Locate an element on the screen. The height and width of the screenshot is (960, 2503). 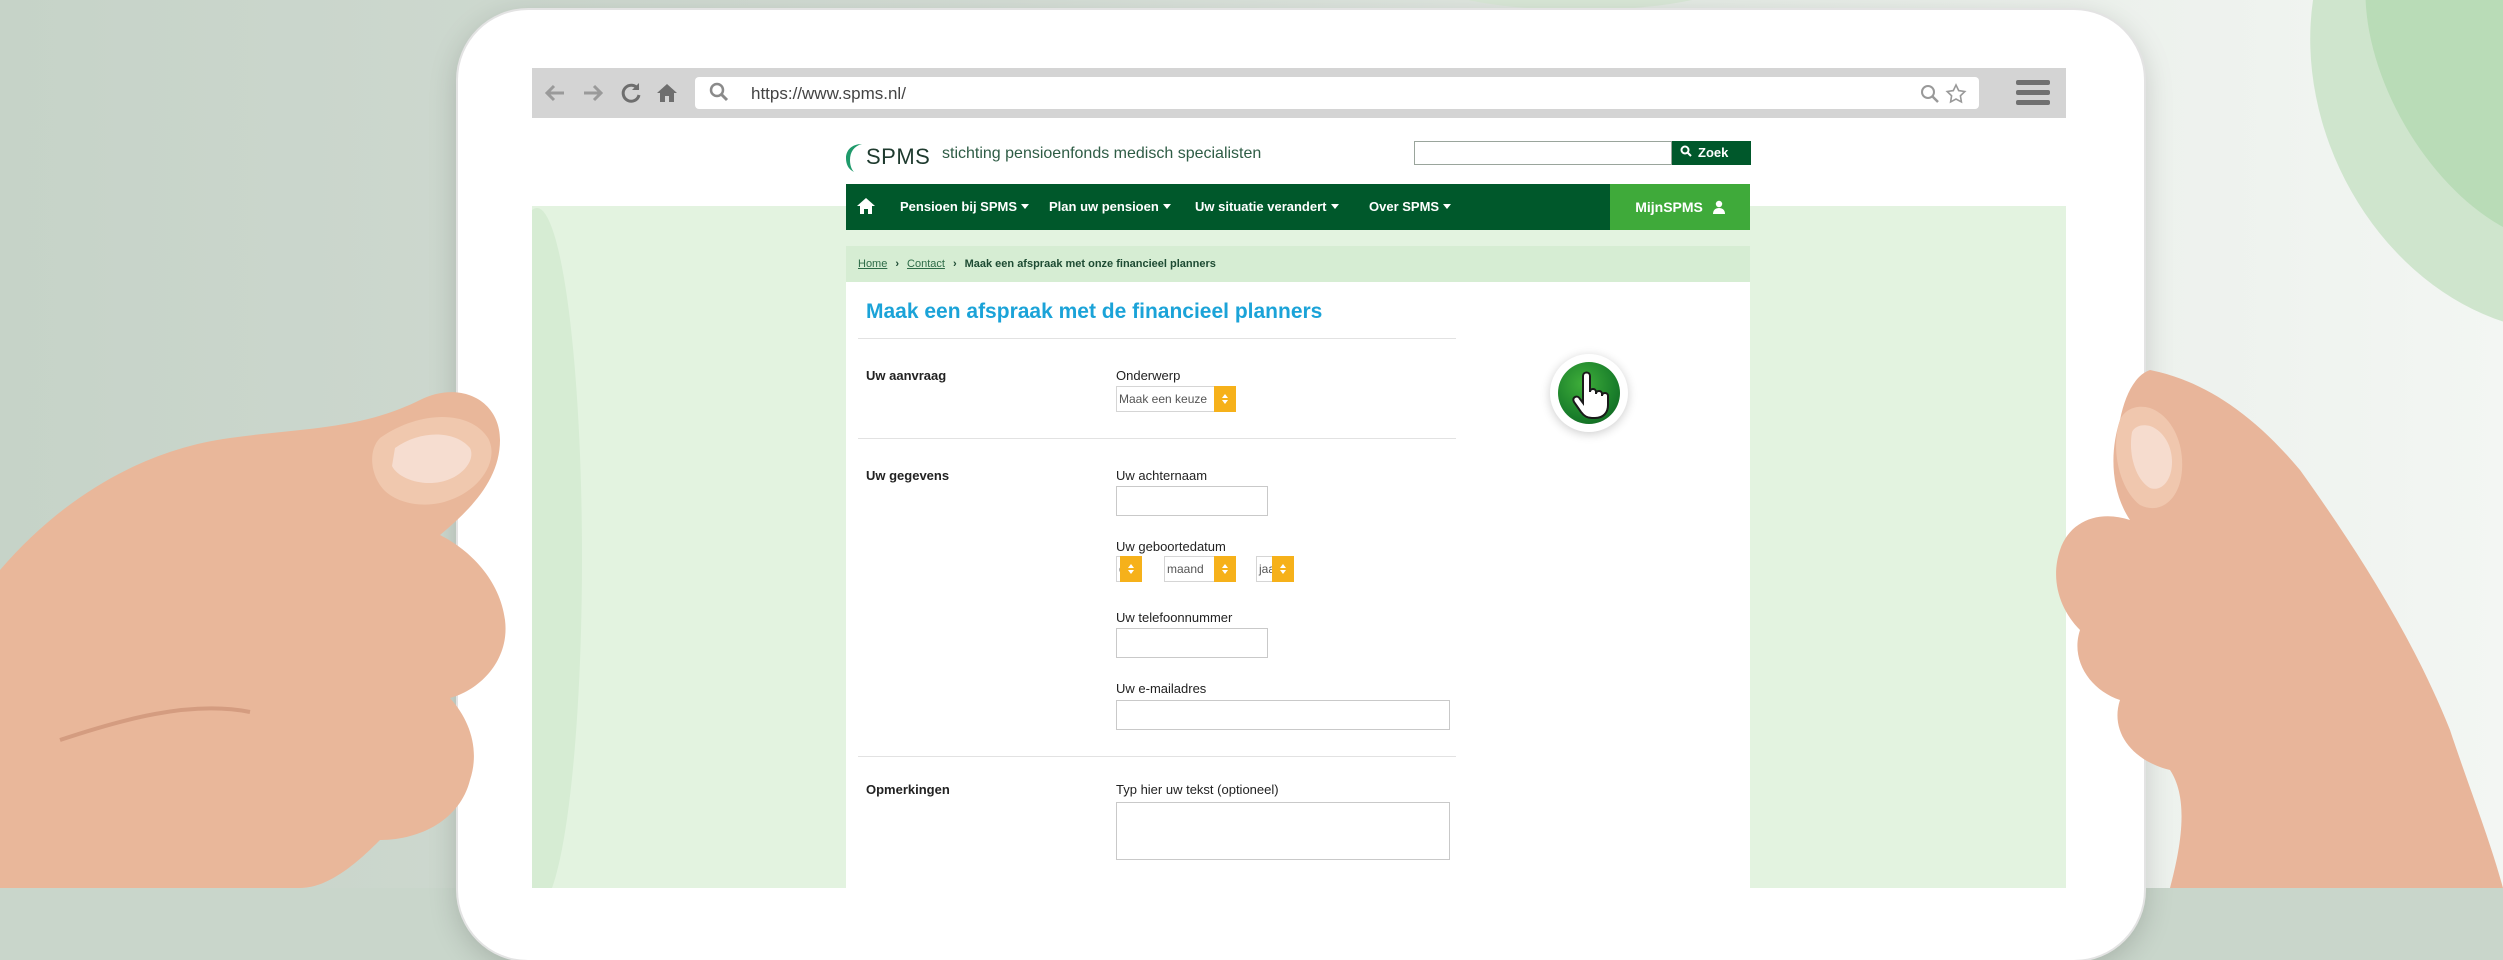
breadcrumb-contact: Contact is located at coordinates (926, 264).